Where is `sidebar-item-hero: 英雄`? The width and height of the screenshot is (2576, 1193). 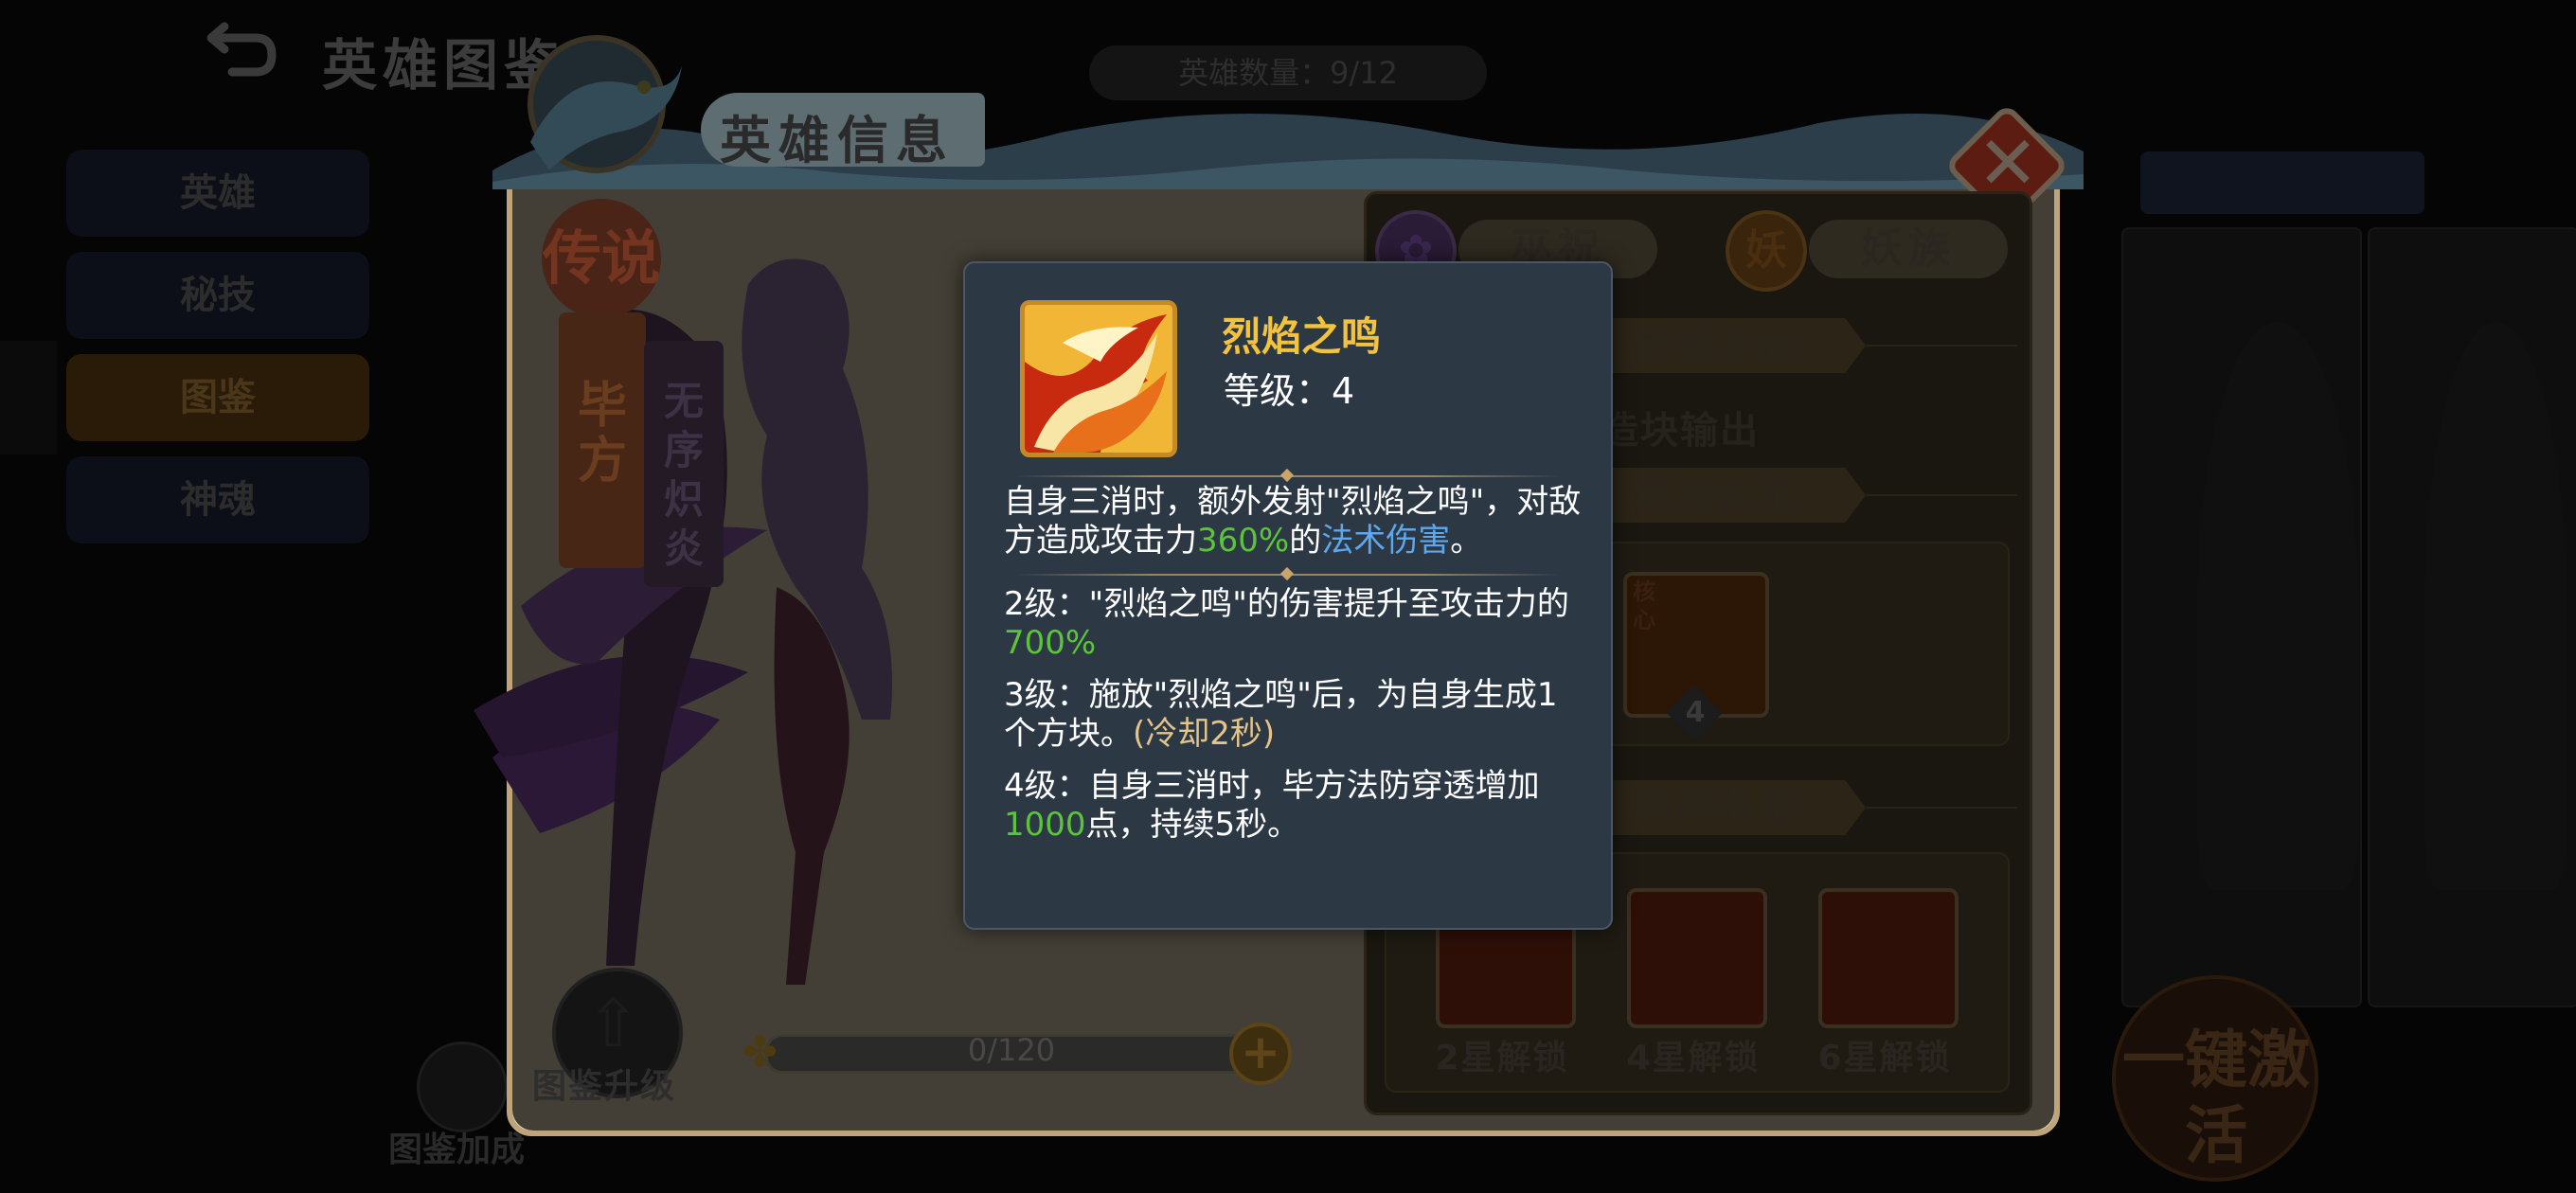
sidebar-item-hero: 英雄 is located at coordinates (217, 193).